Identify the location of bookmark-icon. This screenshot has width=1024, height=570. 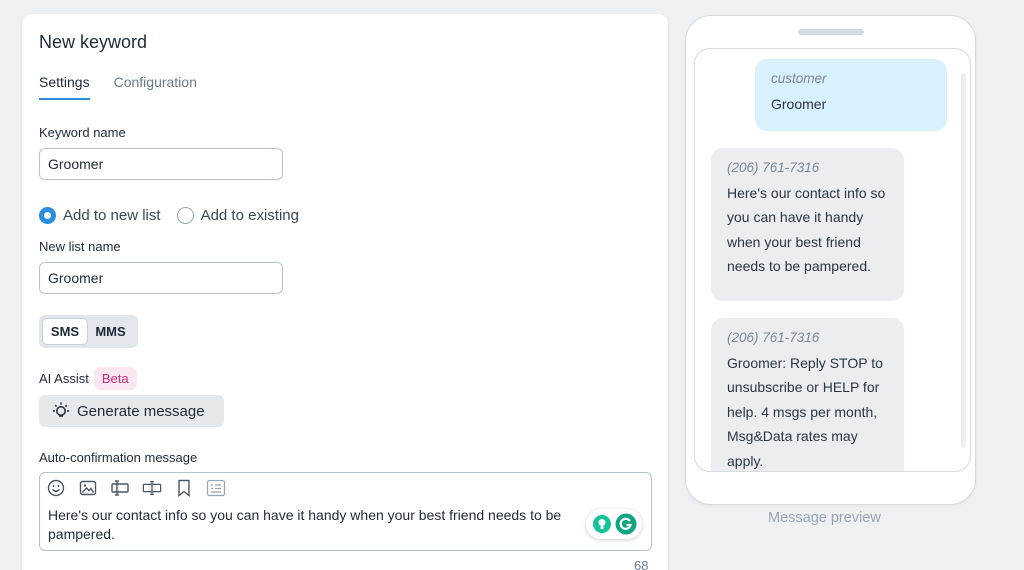
(184, 488).